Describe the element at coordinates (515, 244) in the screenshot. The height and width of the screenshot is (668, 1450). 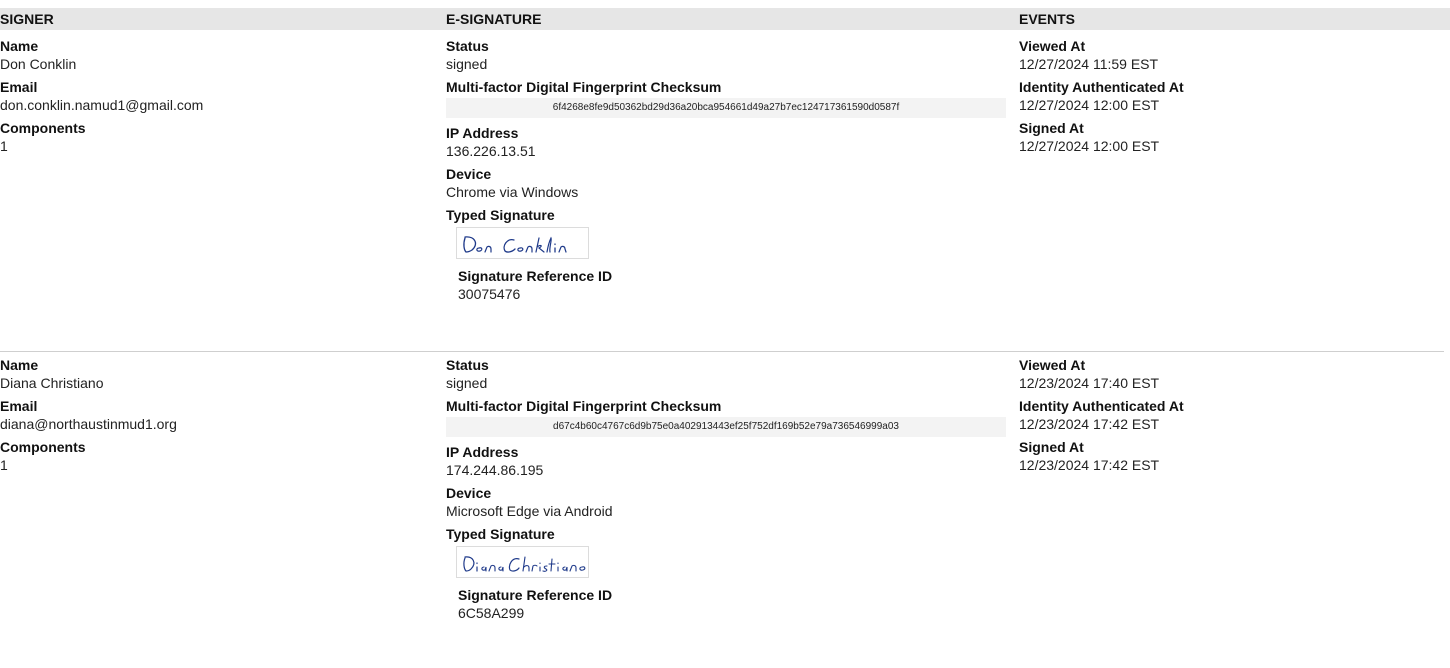
I see `signature-don-conklin` at that location.